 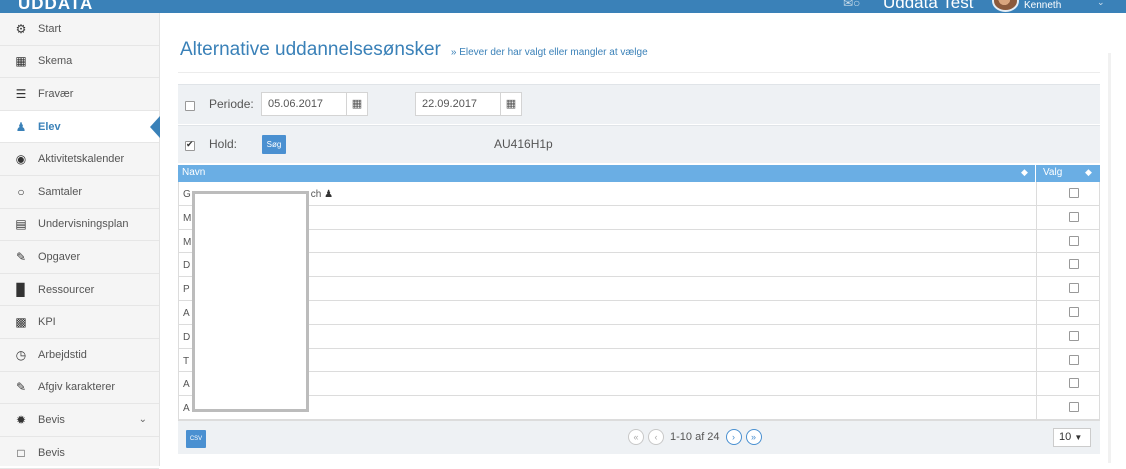 What do you see at coordinates (304, 104) in the screenshot?
I see `date-from-input: 05.06.2017` at bounding box center [304, 104].